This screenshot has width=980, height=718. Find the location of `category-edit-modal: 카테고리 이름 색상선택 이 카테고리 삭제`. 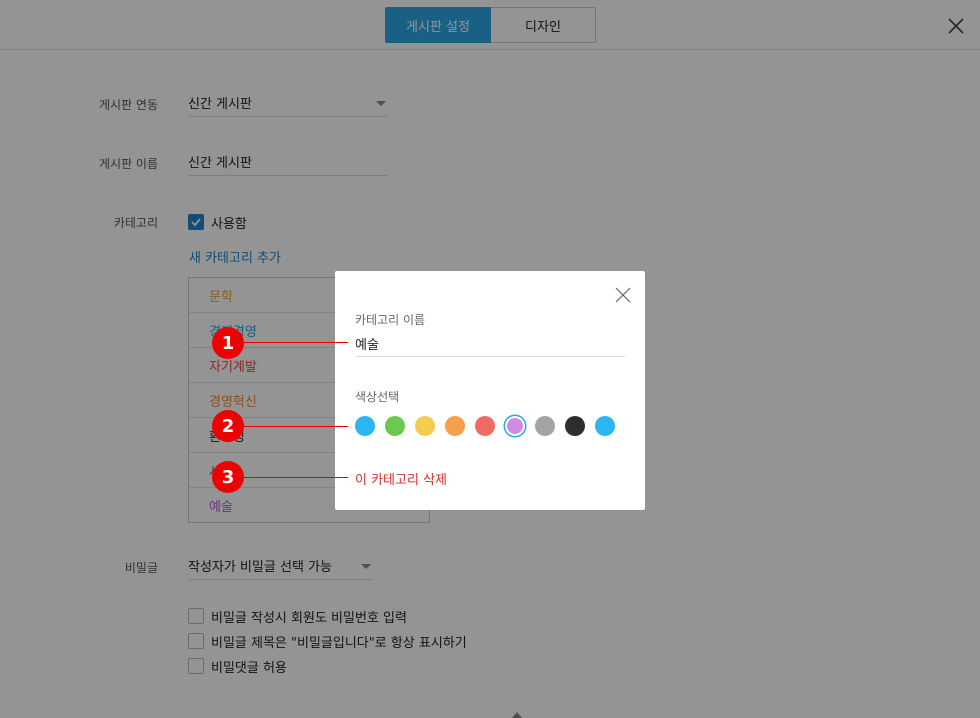

category-edit-modal: 카테고리 이름 색상선택 이 카테고리 삭제 is located at coordinates (490, 390).